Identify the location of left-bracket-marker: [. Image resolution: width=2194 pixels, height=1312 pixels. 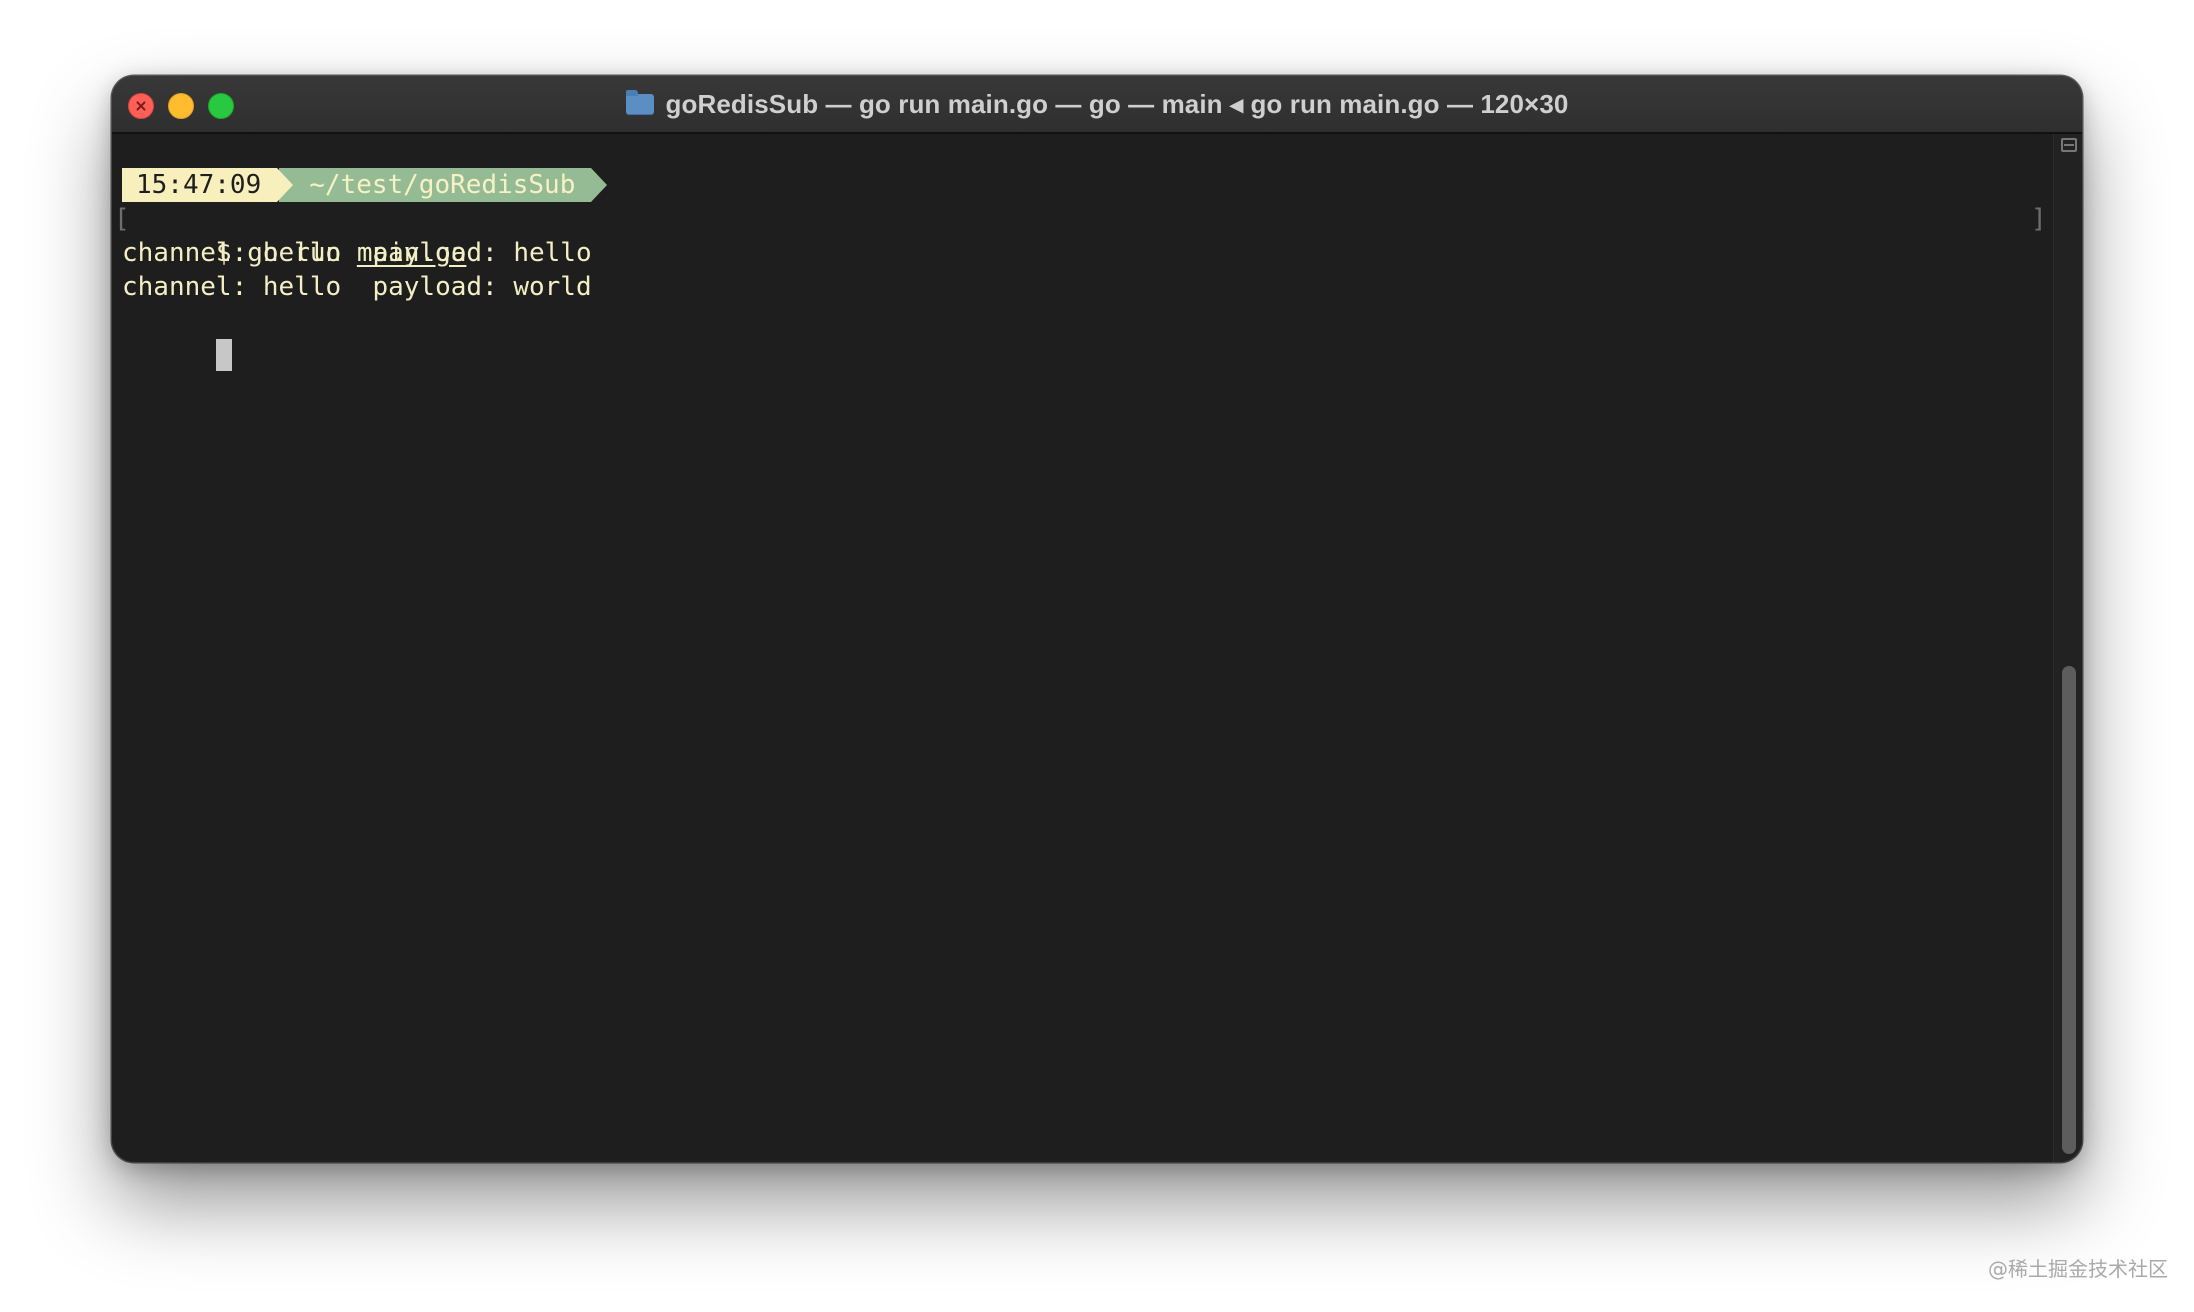
(122, 219).